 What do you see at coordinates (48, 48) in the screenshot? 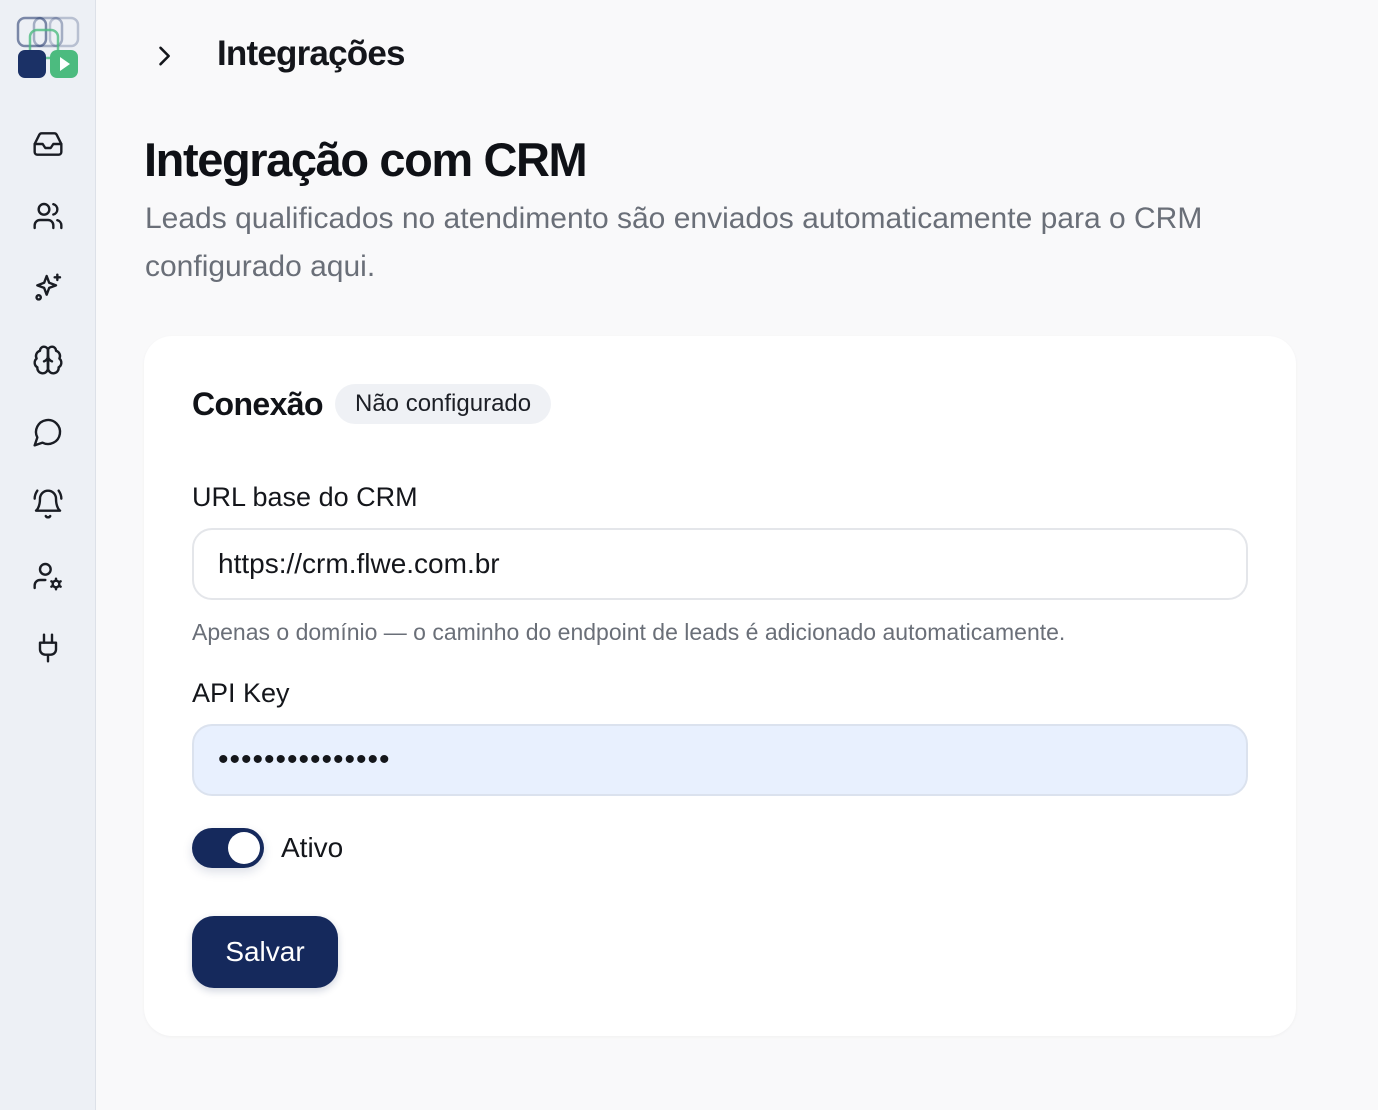
I see `app-logo` at bounding box center [48, 48].